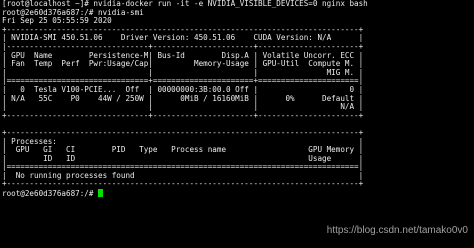 This screenshot has width=474, height=248. Describe the element at coordinates (183, 141) in the screenshot. I see `processes-title-row: | Processes: |` at that location.